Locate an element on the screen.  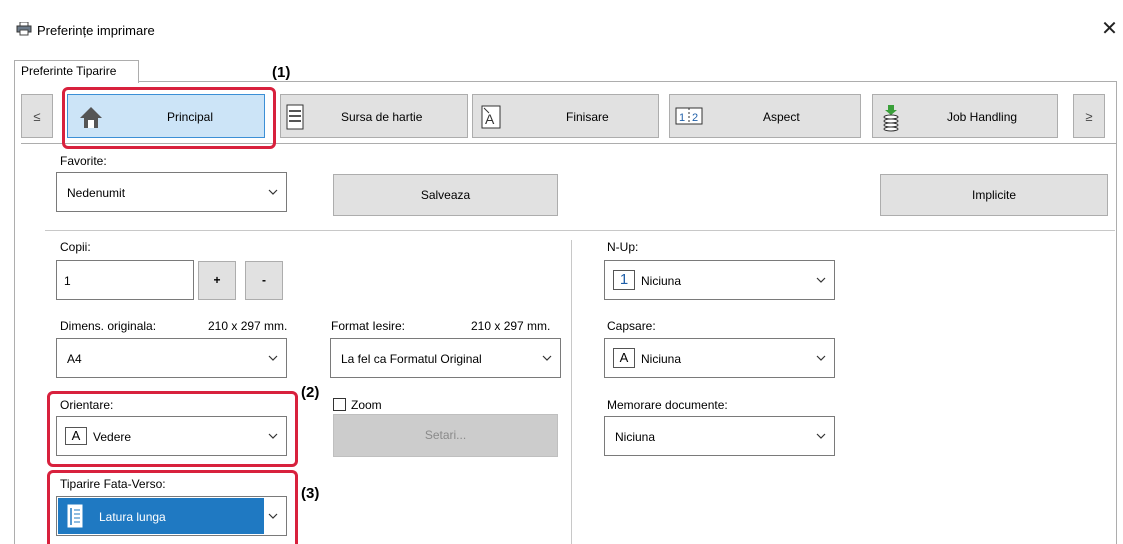
nav-finishing-label: Finisare is located at coordinates (587, 117).